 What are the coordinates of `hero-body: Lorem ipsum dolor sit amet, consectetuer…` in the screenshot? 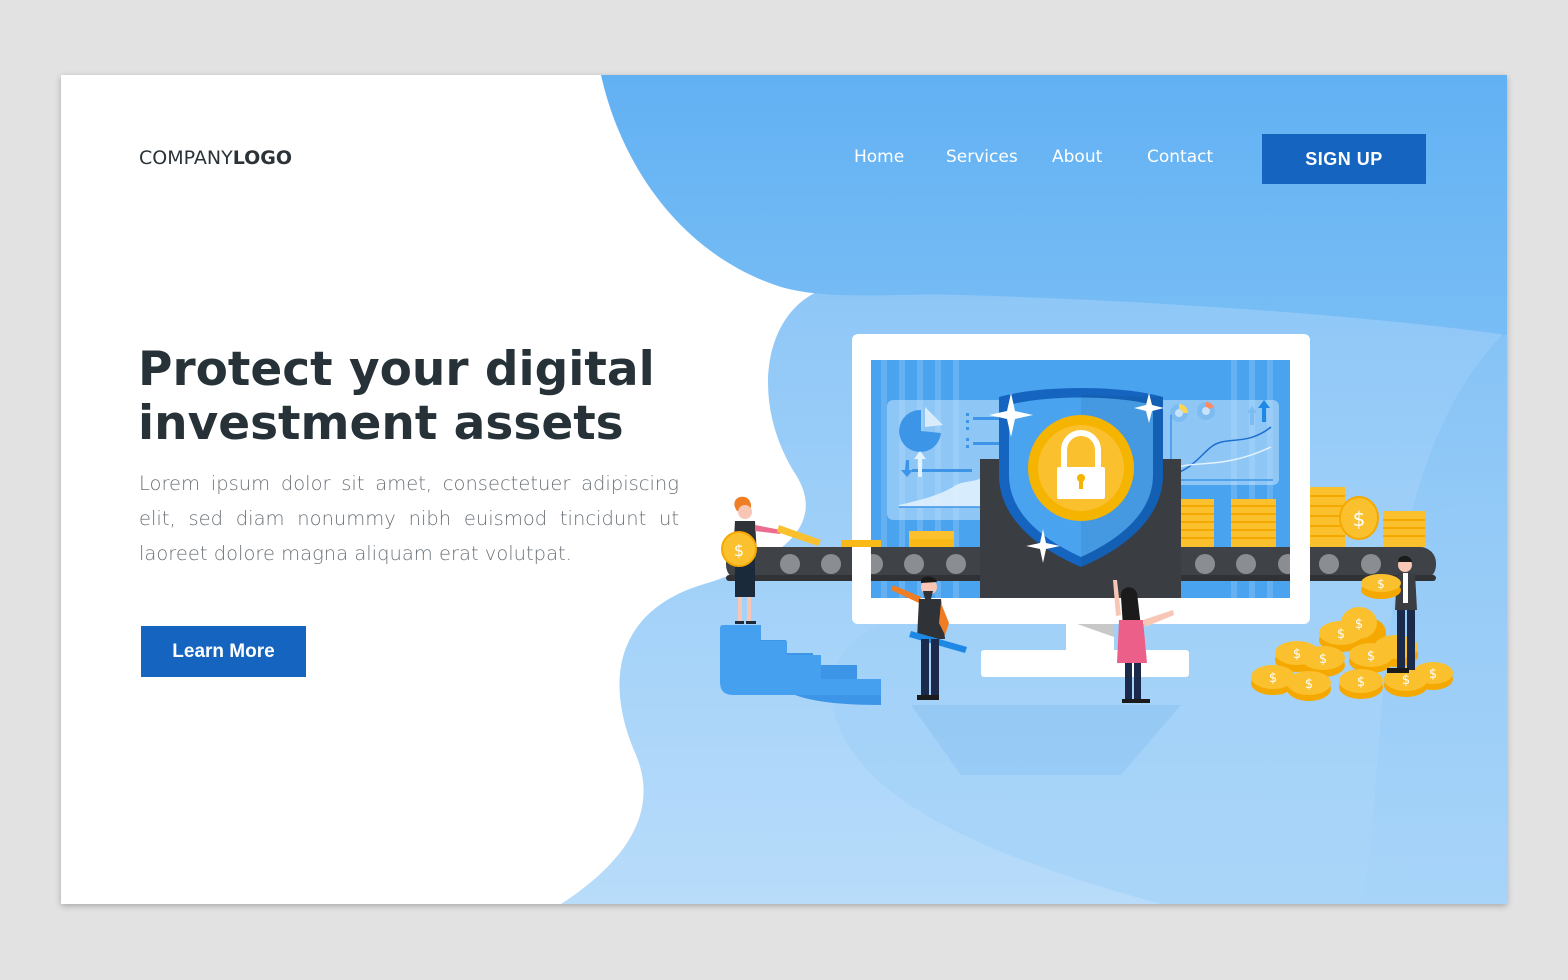 It's located at (409, 518).